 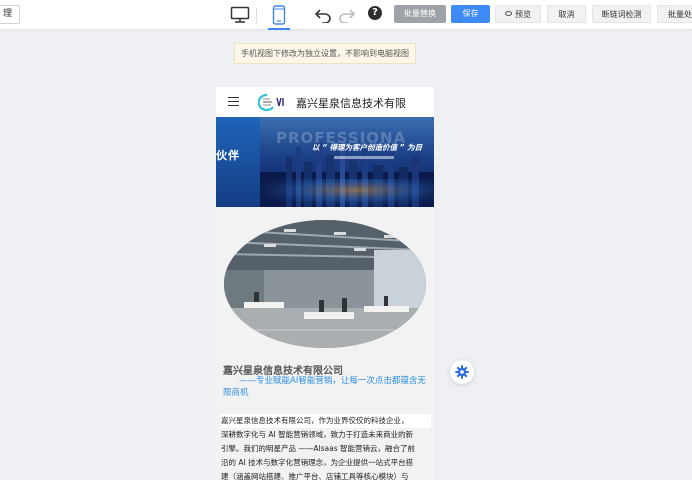 I want to click on intro-line: 建（涵盖网站搭建、推广平台、店铺工具等核心模块）与, so click(x=315, y=476).